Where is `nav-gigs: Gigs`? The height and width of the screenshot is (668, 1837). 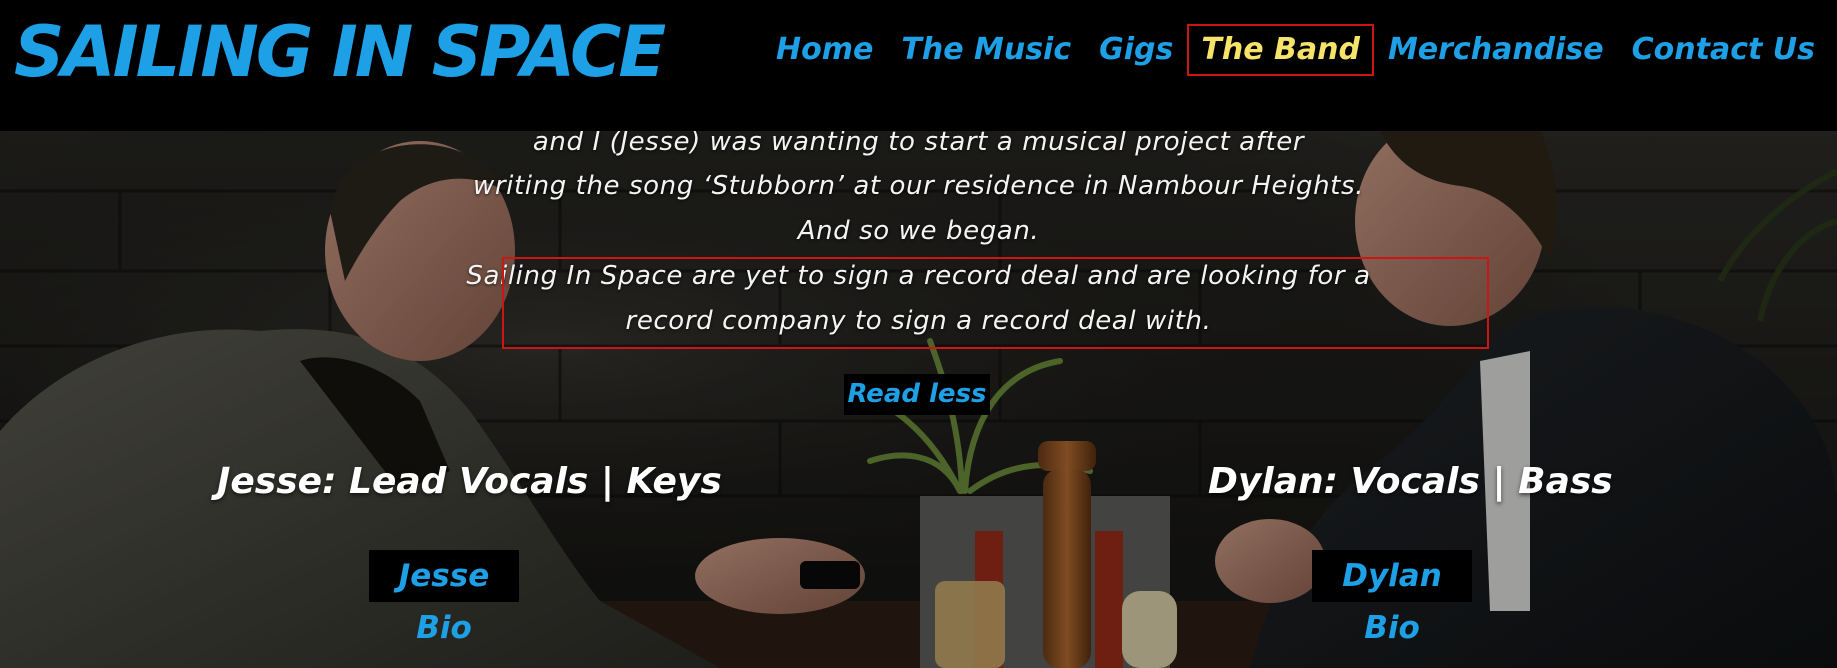
nav-gigs: Gigs is located at coordinates (1136, 50).